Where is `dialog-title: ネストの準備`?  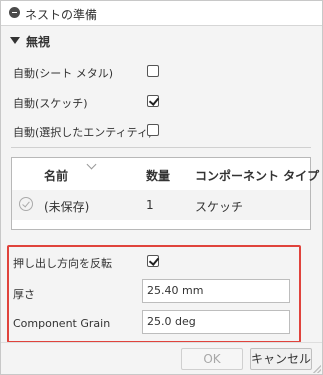 dialog-title: ネストの準備 is located at coordinates (61, 15).